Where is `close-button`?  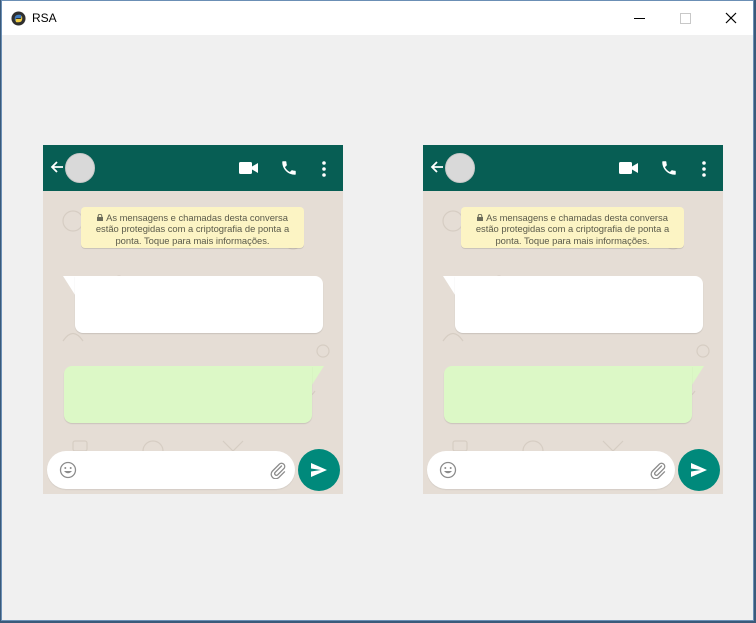 close-button is located at coordinates (731, 18).